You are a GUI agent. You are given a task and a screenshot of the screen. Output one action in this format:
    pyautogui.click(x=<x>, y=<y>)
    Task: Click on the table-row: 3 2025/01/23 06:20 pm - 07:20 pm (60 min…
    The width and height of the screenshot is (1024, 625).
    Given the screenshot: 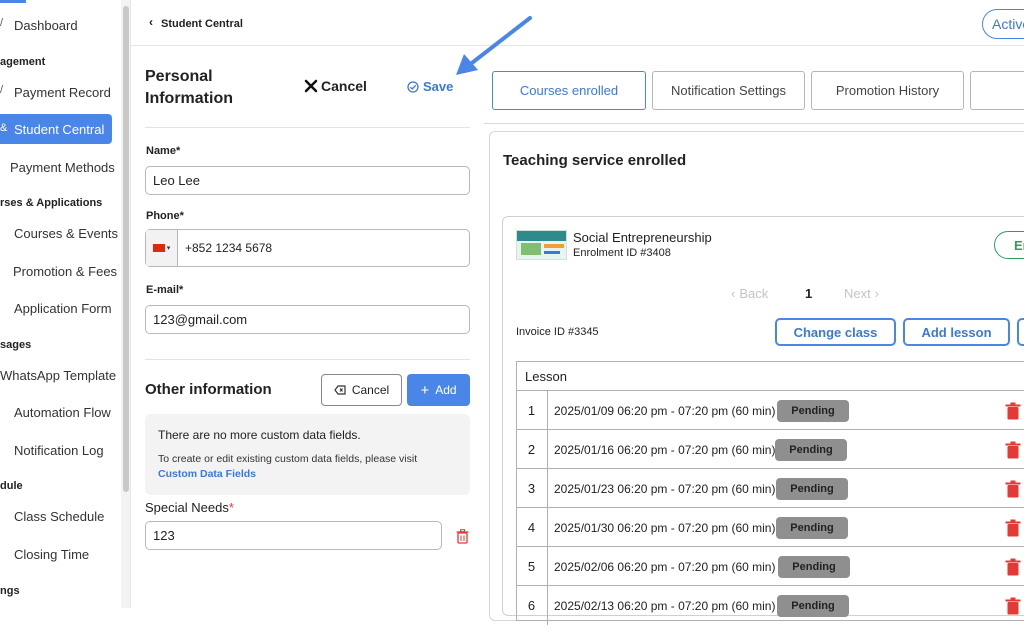 What is the action you would take?
    pyautogui.click(x=770, y=488)
    